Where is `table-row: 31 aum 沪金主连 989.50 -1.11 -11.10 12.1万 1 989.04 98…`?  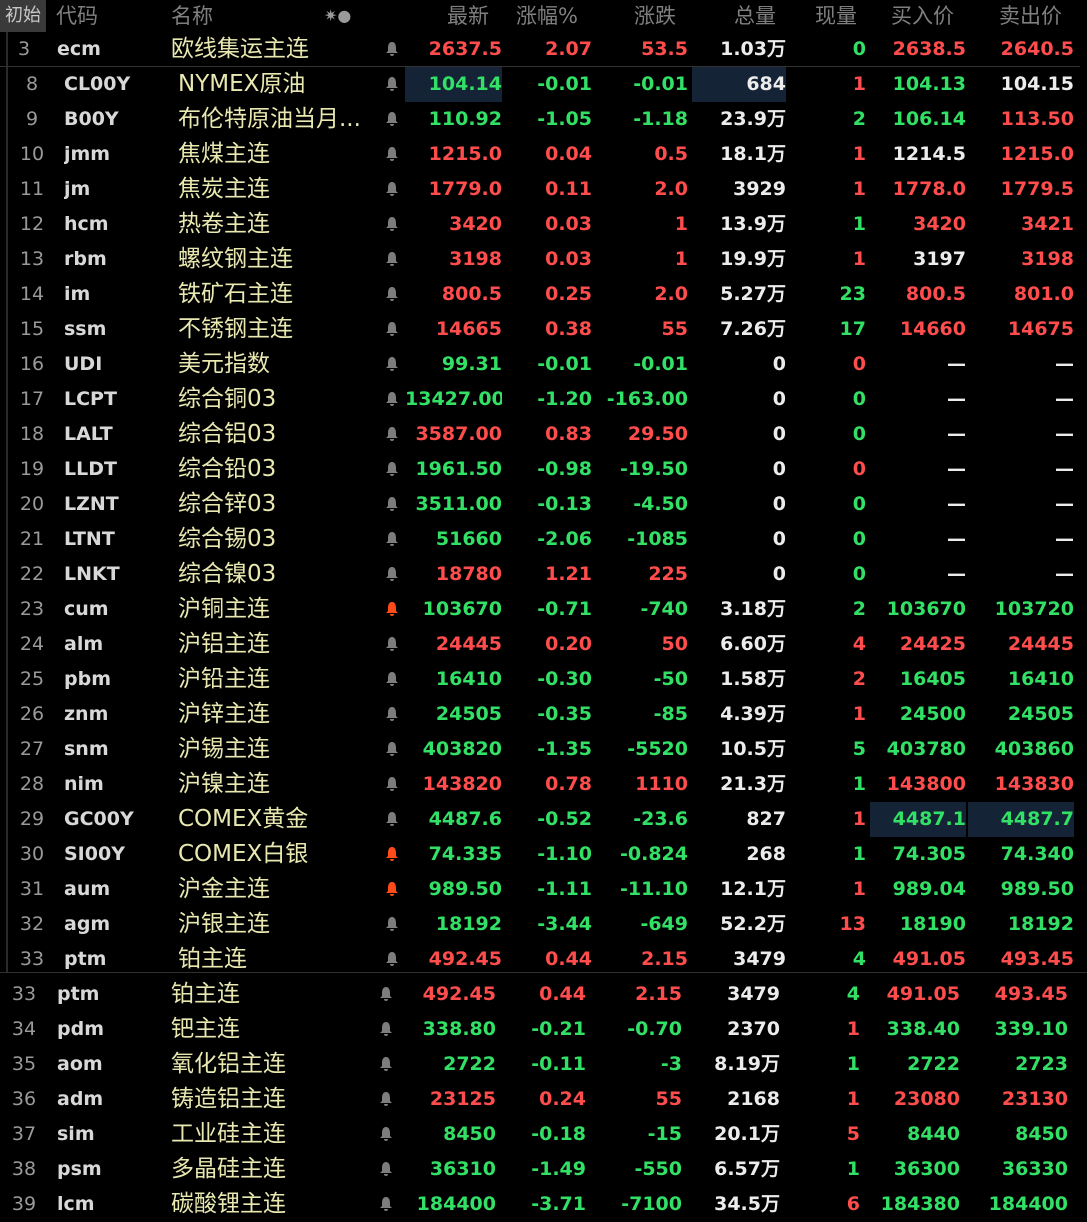
table-row: 31 aum 沪金主连 989.50 -1.11 -11.10 12.1万 1 989.04 98… is located at coordinates (543, 889).